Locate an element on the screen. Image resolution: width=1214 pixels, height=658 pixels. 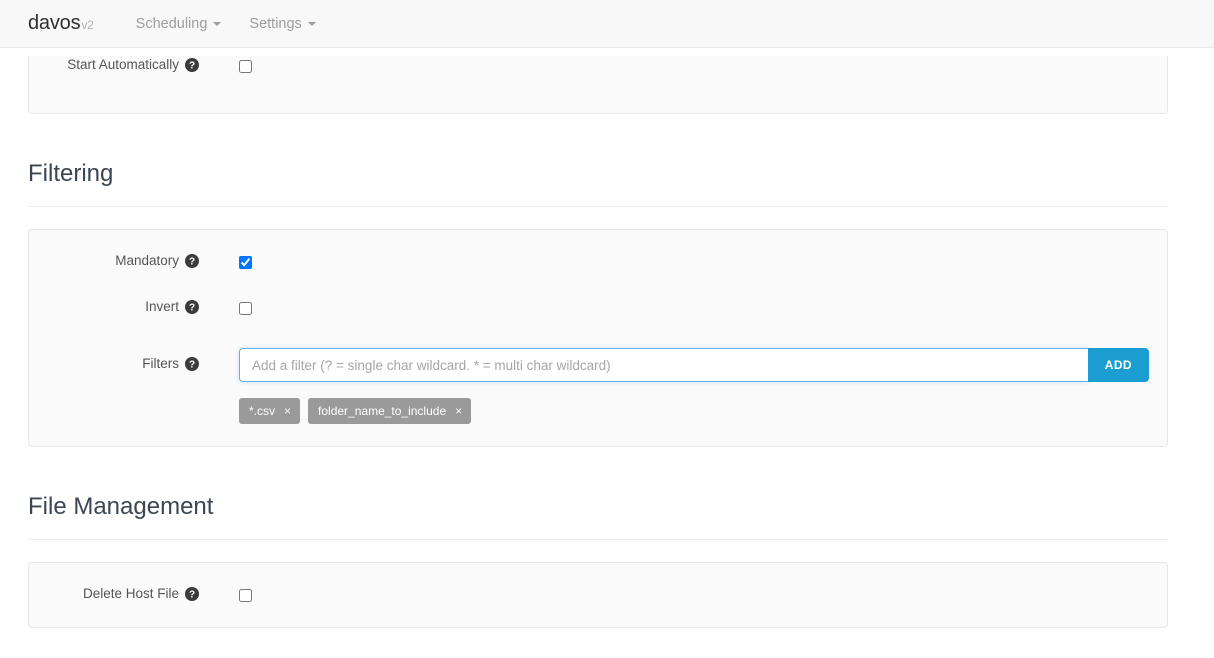
section-title-file-management: File Management is located at coordinates (121, 506).